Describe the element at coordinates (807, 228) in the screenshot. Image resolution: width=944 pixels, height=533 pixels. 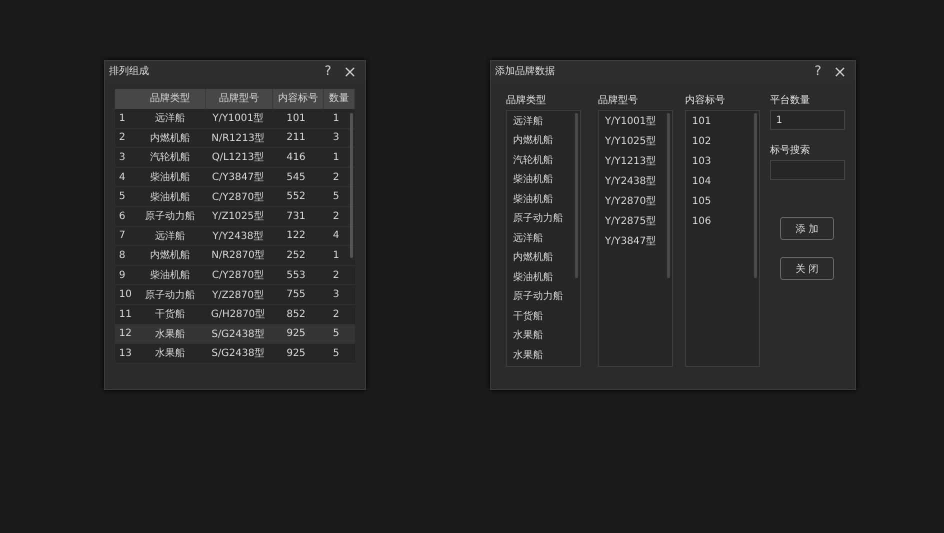
I see `dialog-button: 添 加` at that location.